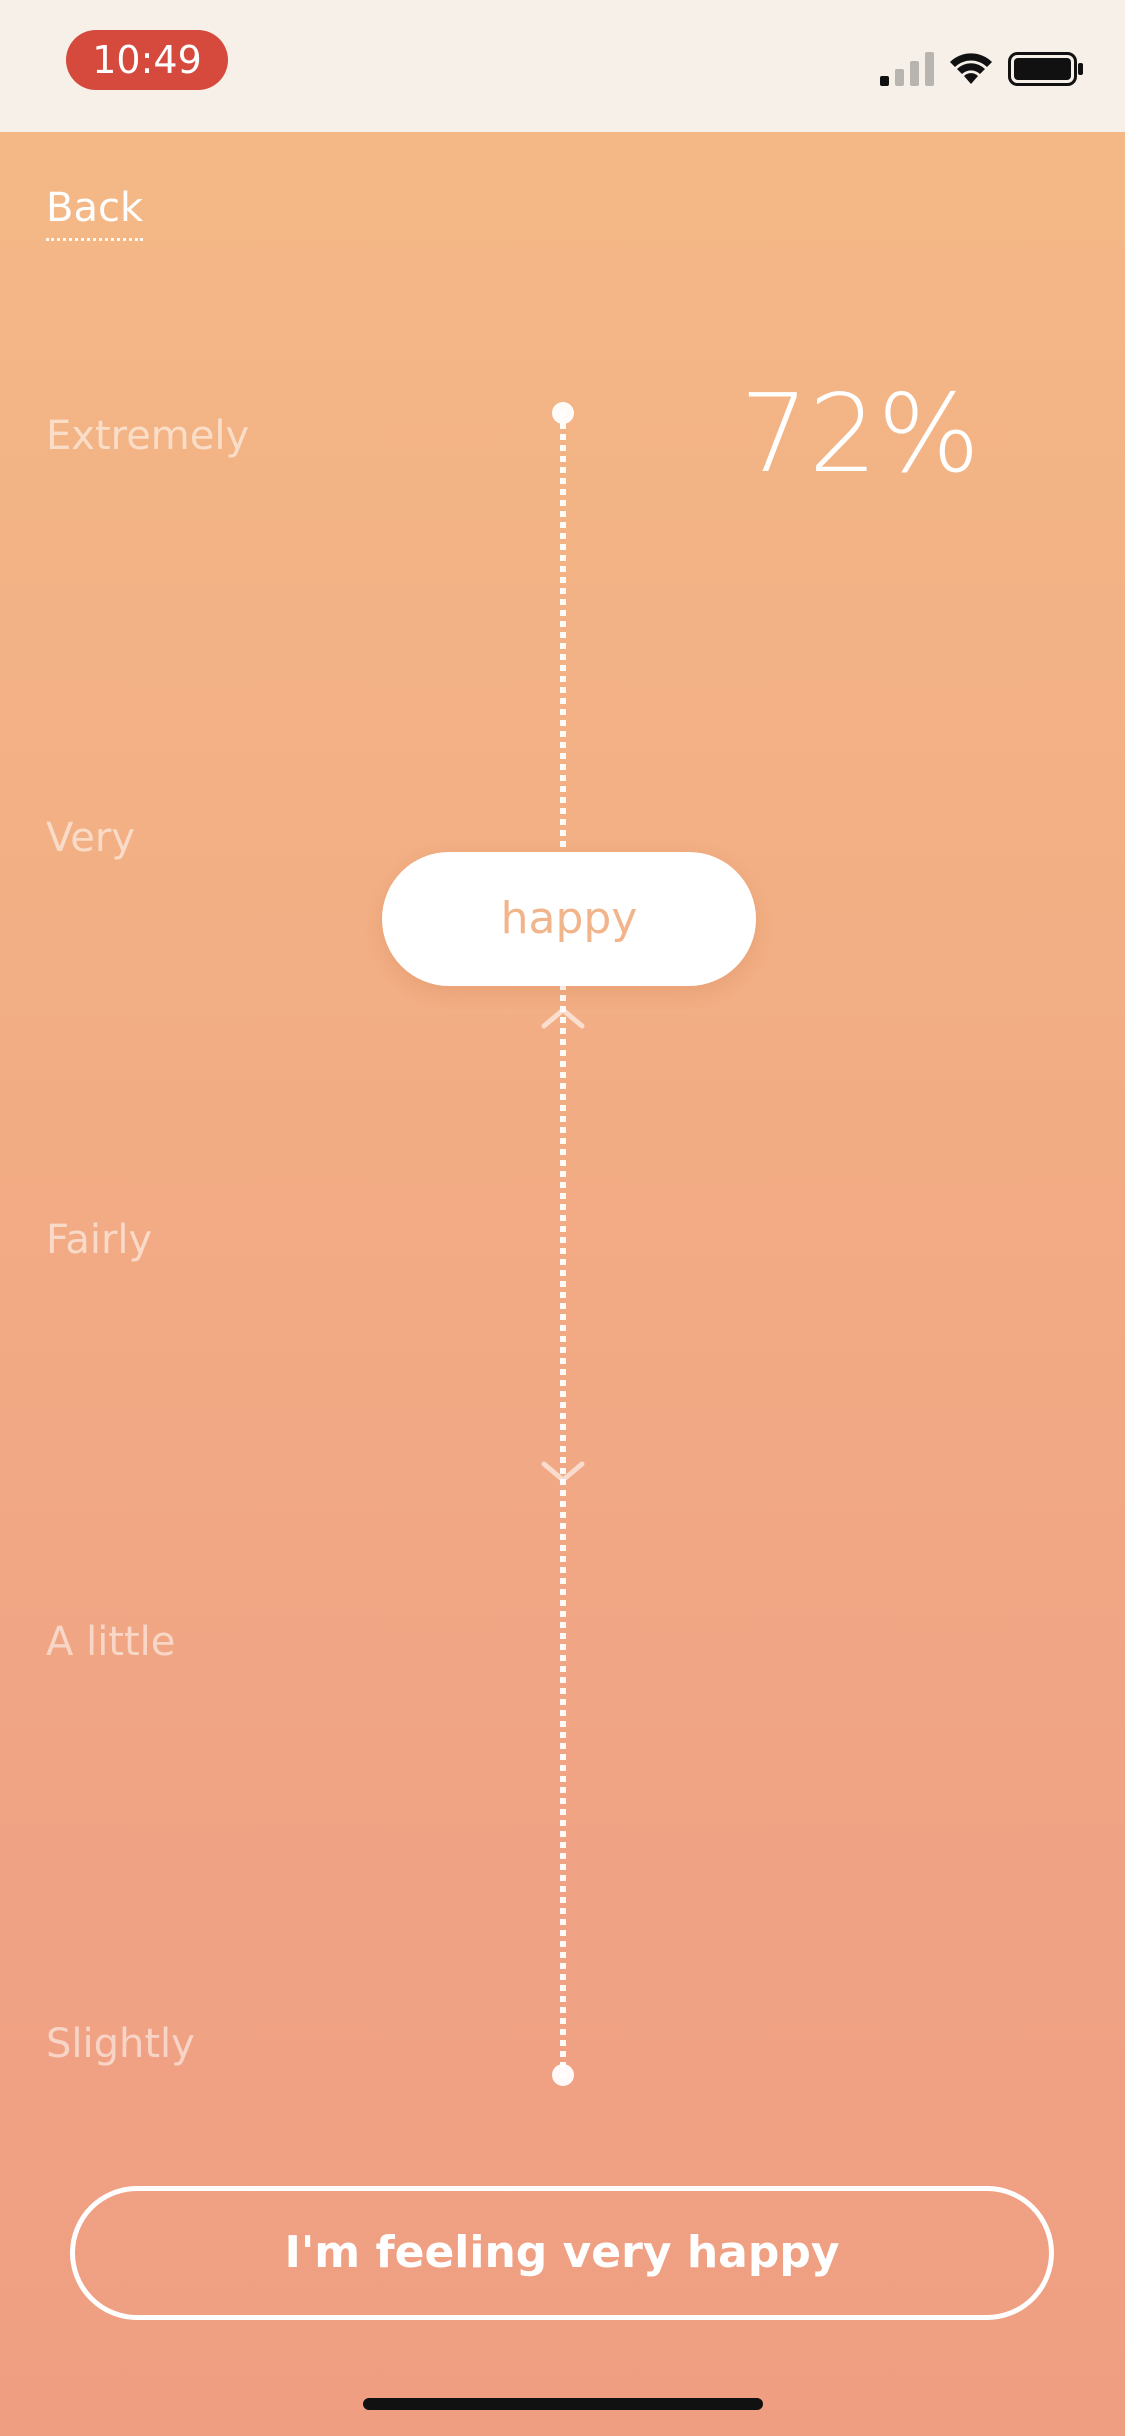  What do you see at coordinates (971, 68) in the screenshot?
I see `wifi-icon` at bounding box center [971, 68].